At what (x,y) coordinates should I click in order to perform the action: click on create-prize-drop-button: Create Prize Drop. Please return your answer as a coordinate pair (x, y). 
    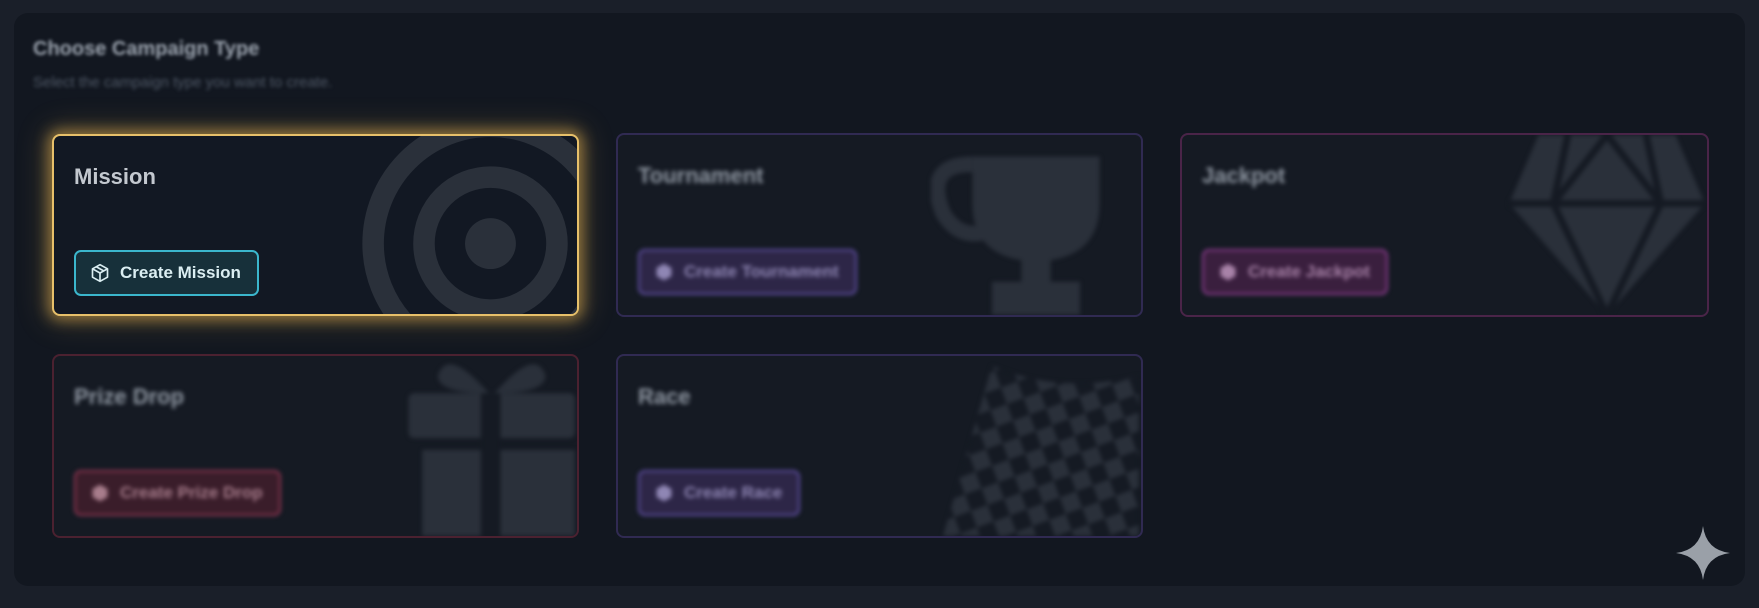
    Looking at the image, I should click on (177, 493).